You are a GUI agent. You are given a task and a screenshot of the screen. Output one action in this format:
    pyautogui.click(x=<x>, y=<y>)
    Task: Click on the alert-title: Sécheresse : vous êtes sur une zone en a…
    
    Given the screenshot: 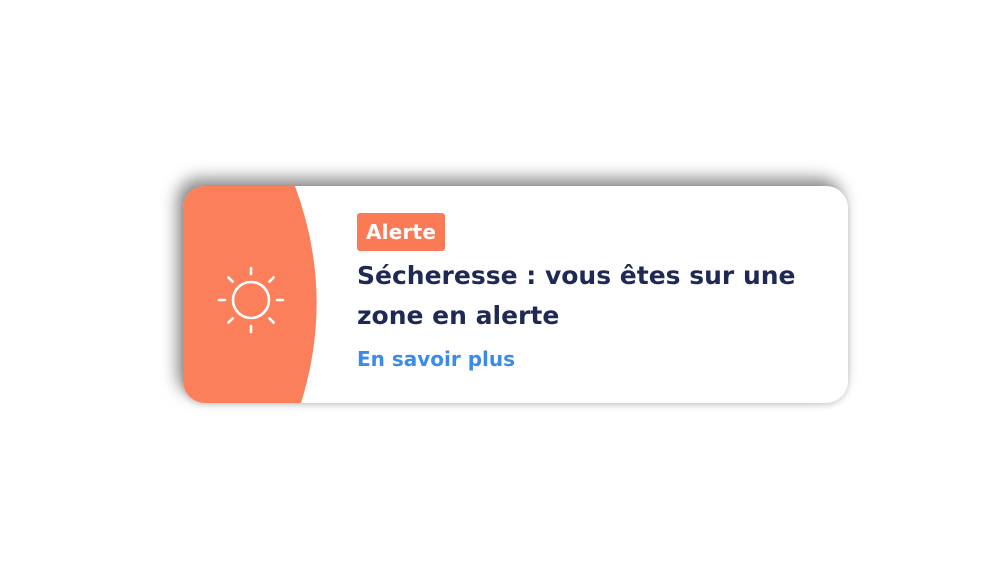 What is the action you would take?
    pyautogui.click(x=576, y=295)
    